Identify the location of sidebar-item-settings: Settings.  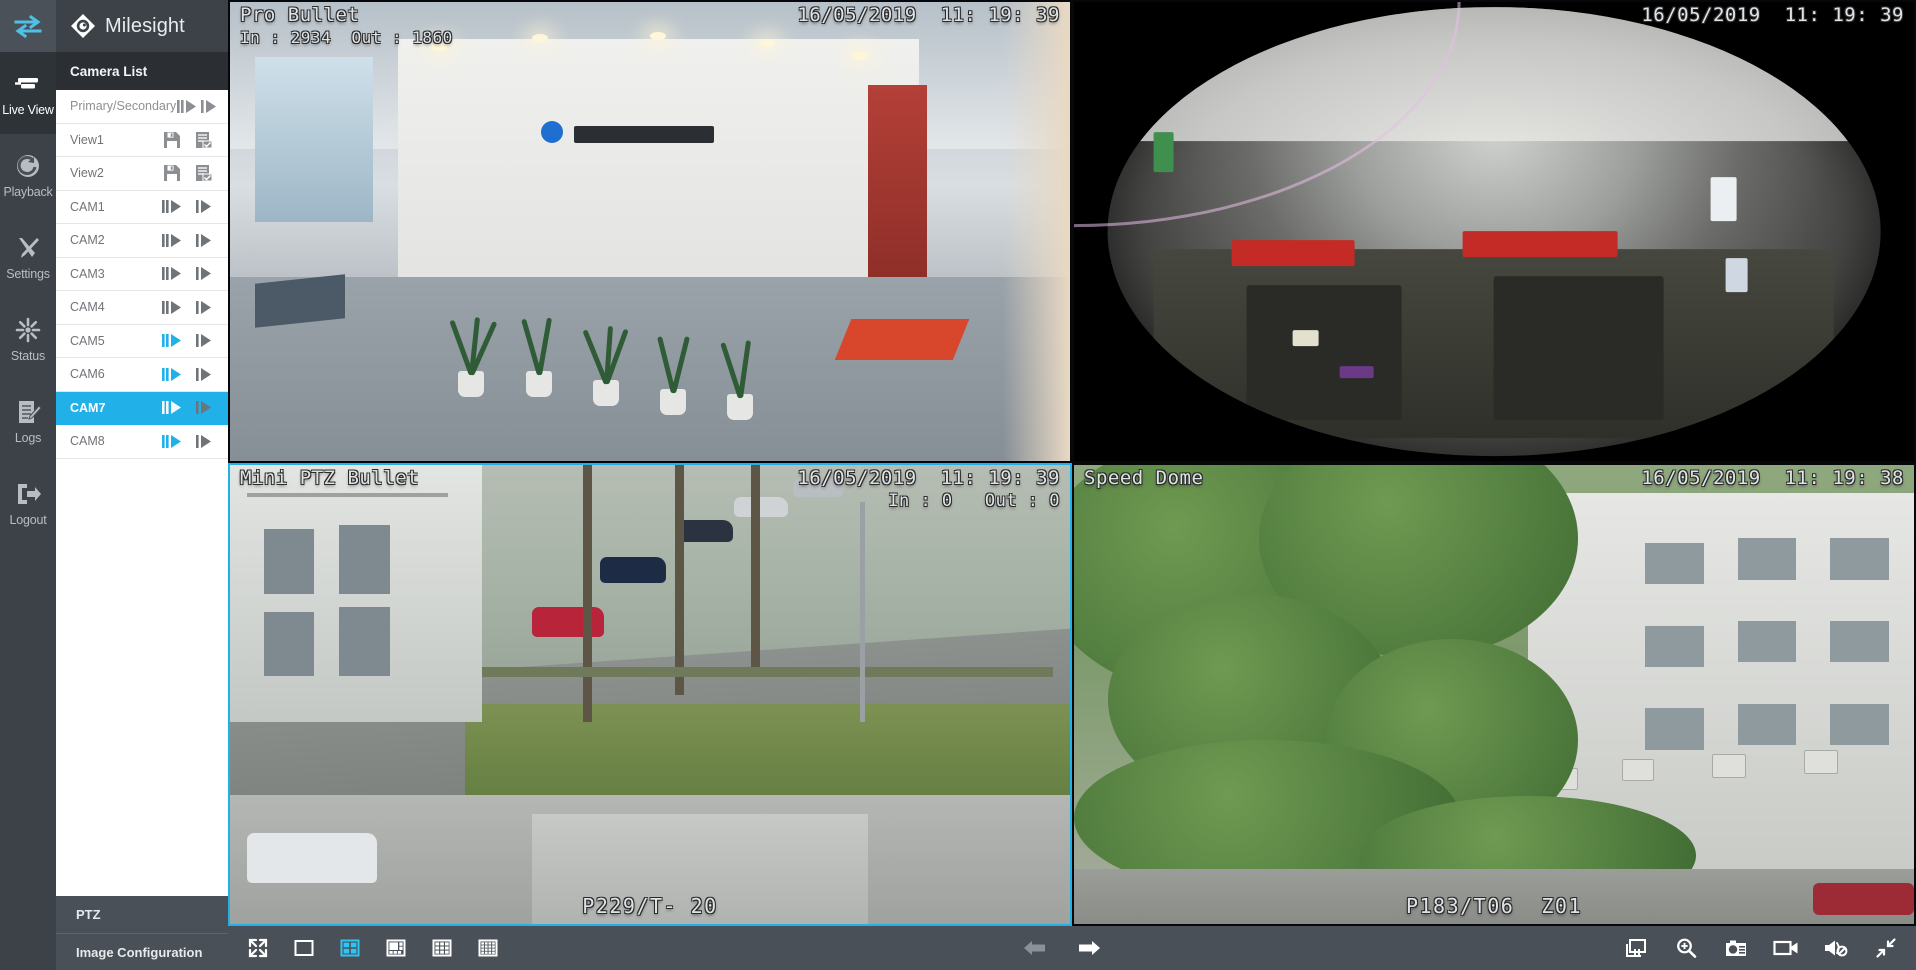
(28, 257).